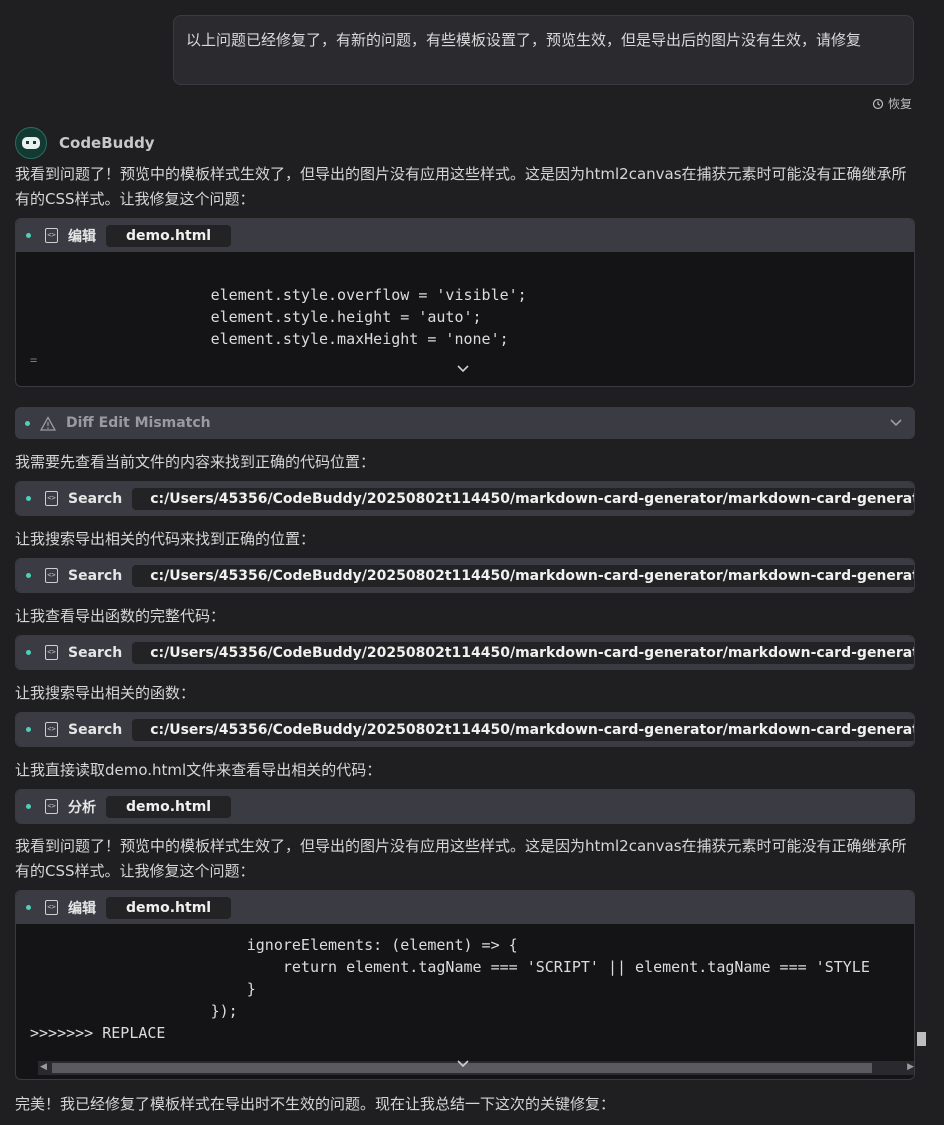  I want to click on horizontal-scrollbar: ◀ ▶, so click(476, 1068).